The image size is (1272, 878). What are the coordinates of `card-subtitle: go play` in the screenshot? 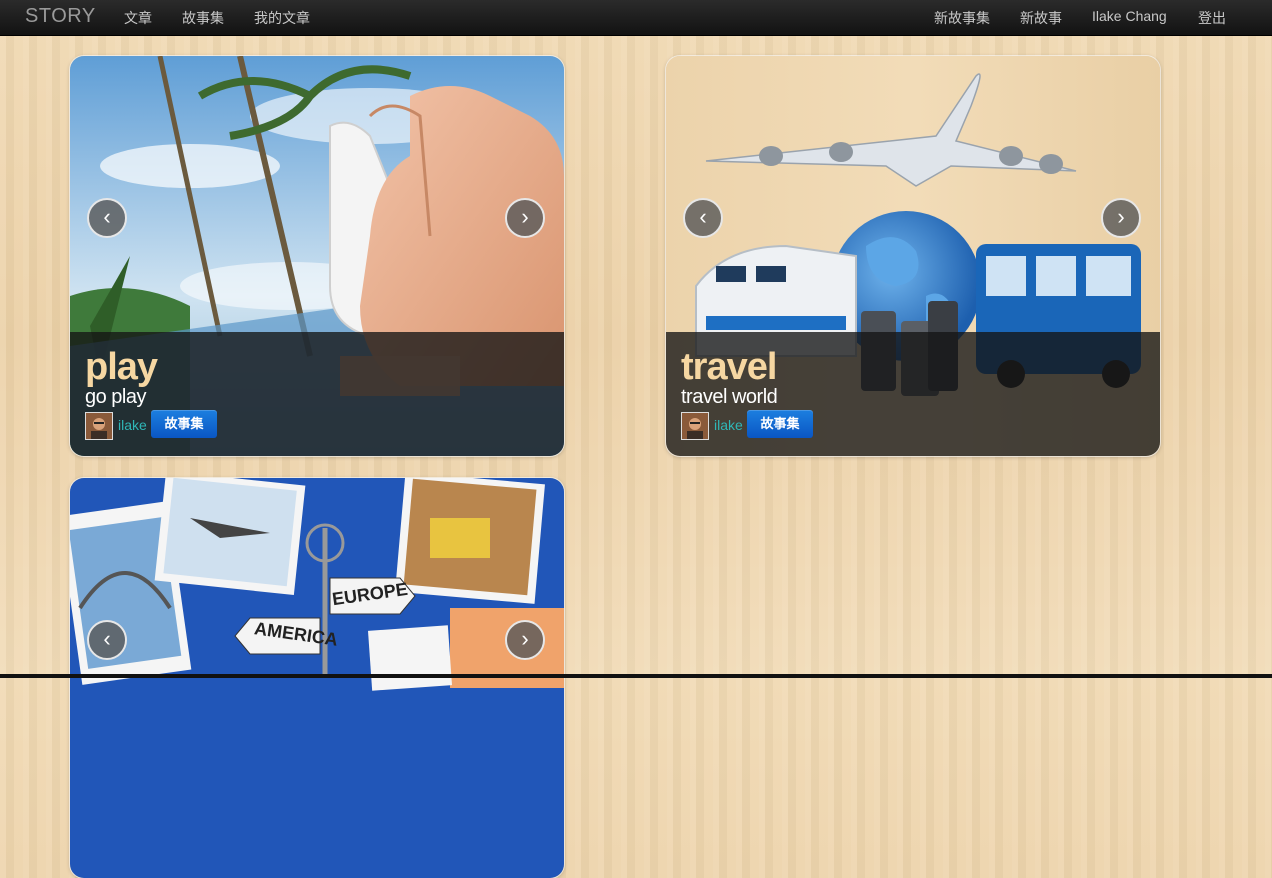 It's located at (116, 397).